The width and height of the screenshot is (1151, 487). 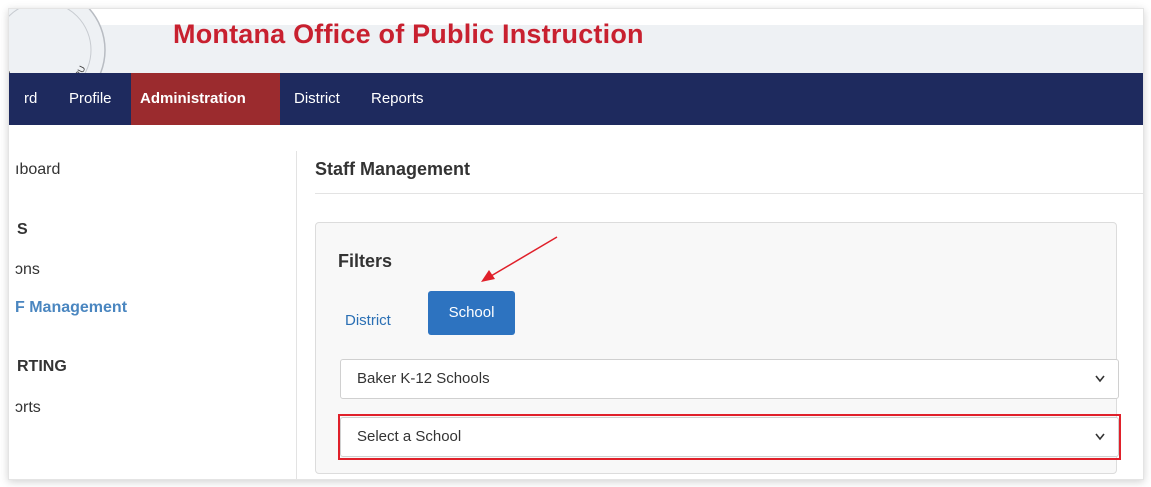 I want to click on school-select: Select a School, so click(x=729, y=437).